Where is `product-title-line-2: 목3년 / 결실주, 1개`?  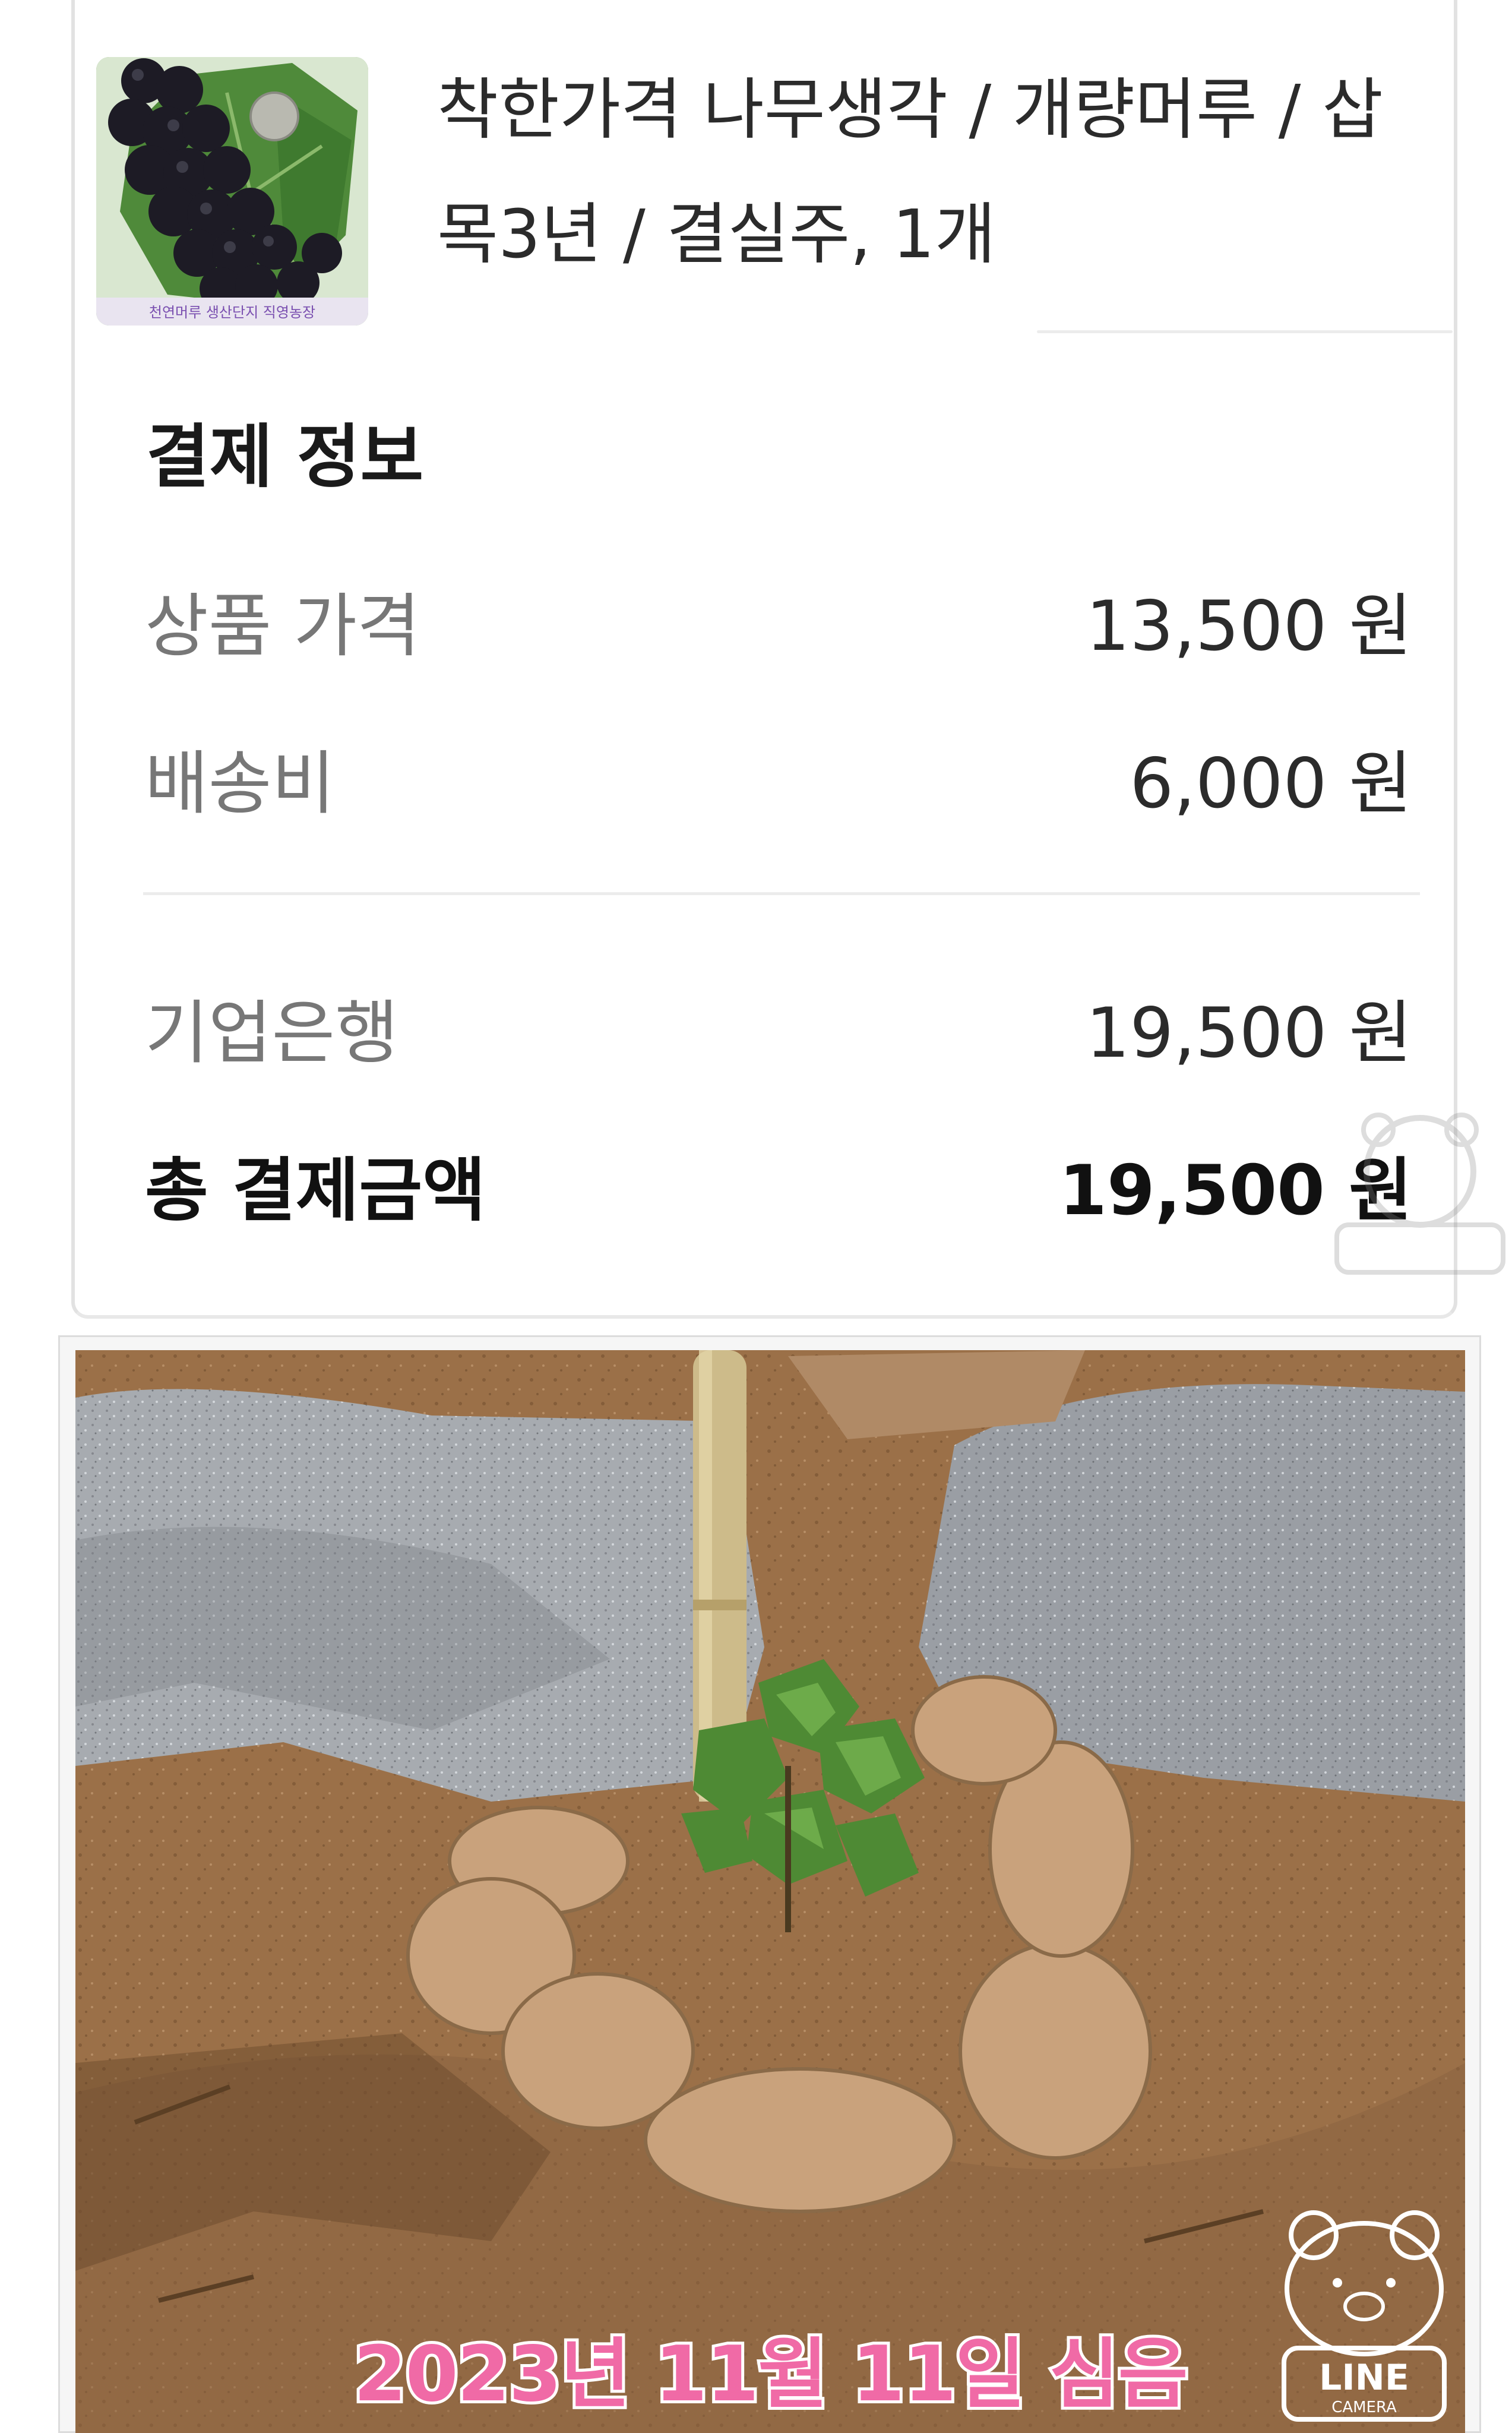
product-title-line-2: 목3년 / 결실주, 1개 is located at coordinates (716, 234).